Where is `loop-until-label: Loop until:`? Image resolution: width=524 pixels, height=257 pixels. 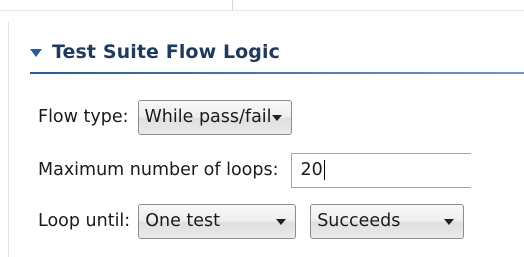
loop-until-label: Loop until: is located at coordinates (84, 221).